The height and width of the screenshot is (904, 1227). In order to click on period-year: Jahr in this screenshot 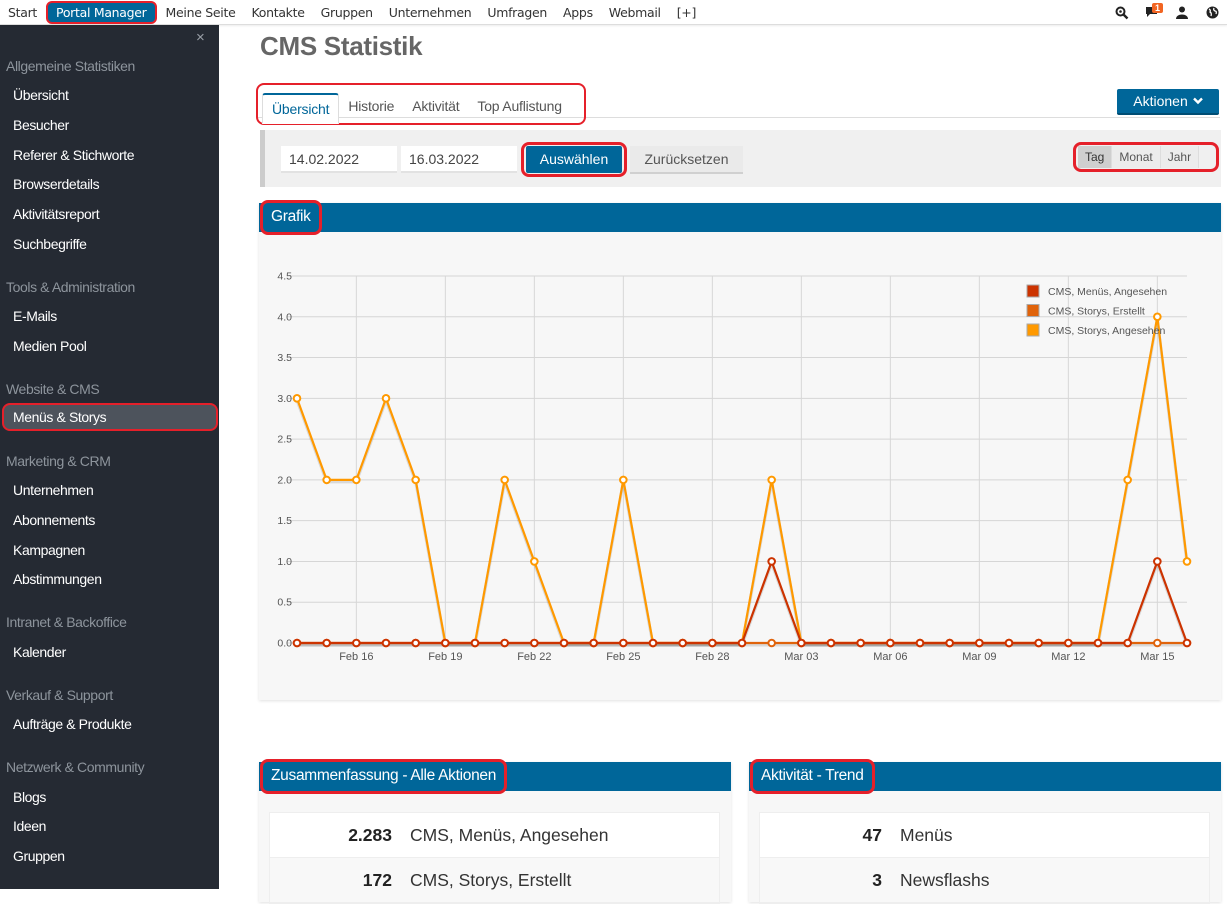, I will do `click(1180, 157)`.